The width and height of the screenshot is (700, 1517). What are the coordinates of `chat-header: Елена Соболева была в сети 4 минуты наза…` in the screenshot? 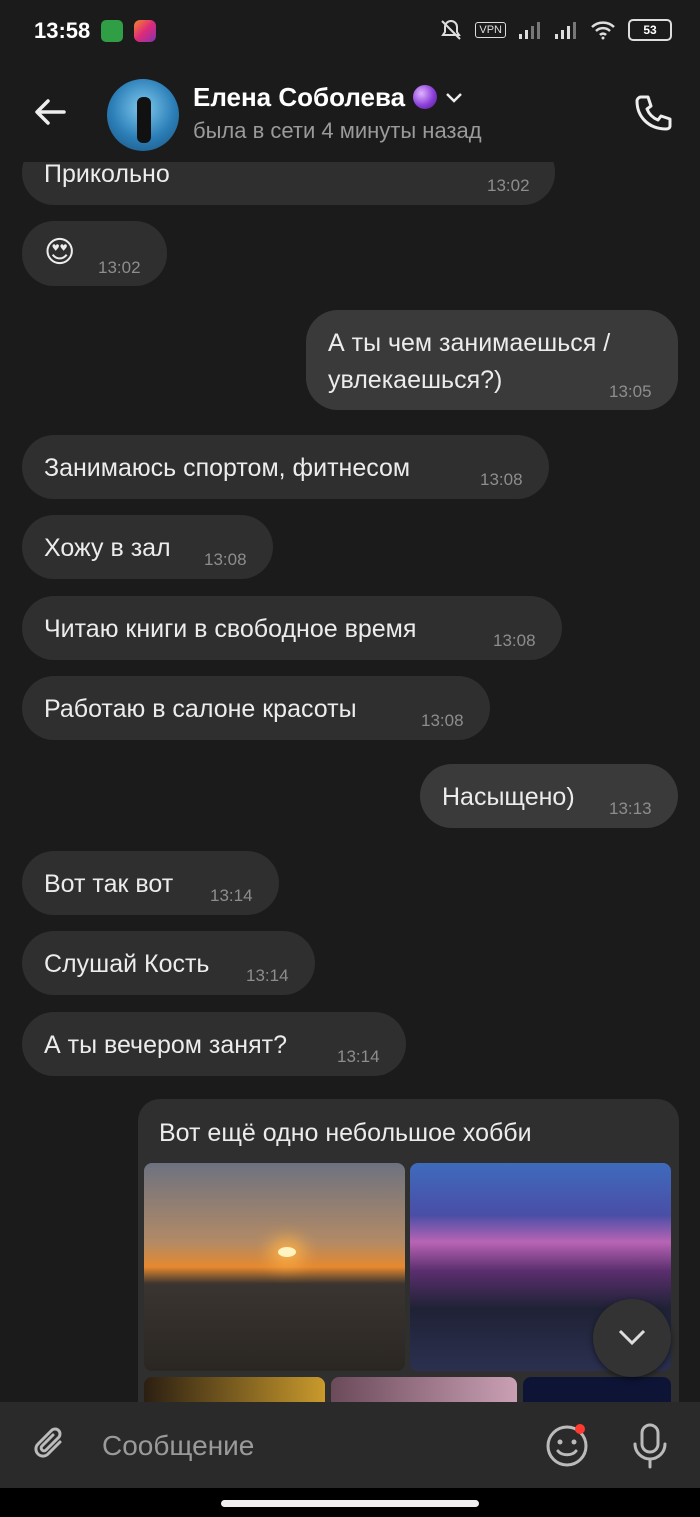 It's located at (350, 113).